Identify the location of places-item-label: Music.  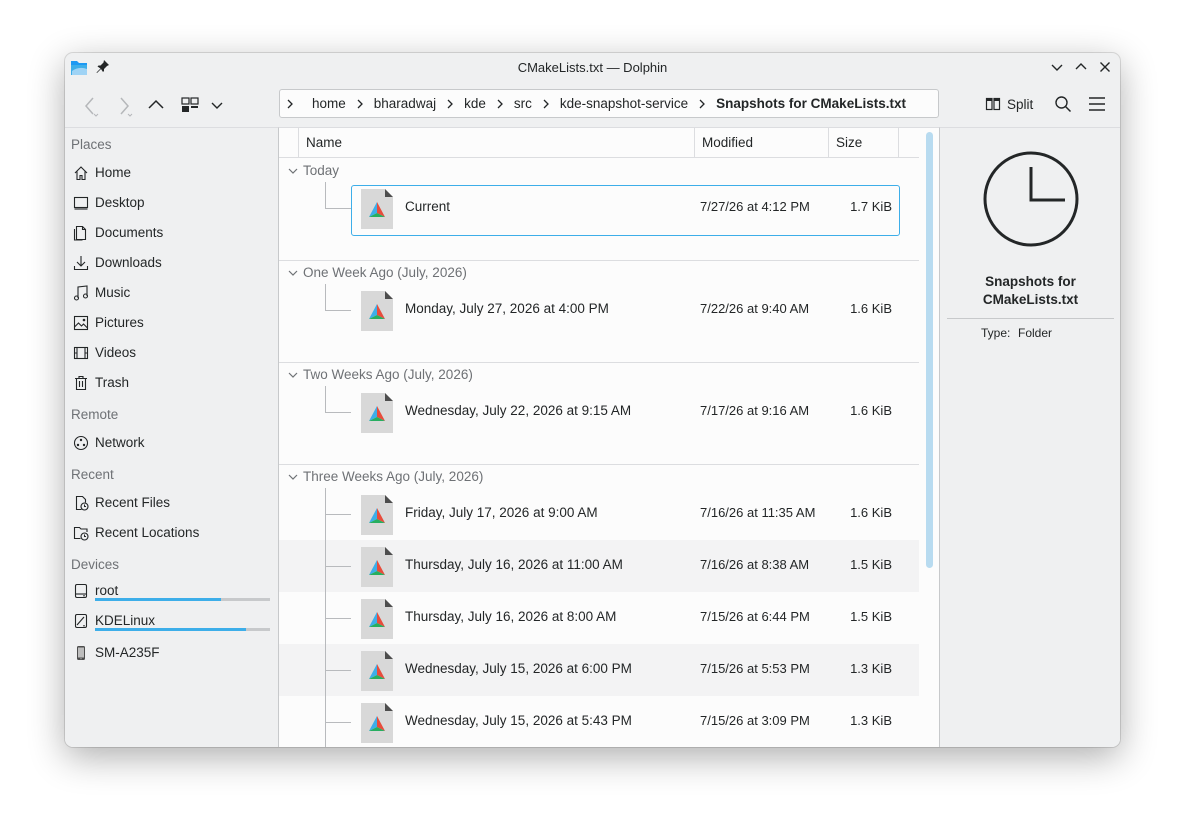
(113, 292).